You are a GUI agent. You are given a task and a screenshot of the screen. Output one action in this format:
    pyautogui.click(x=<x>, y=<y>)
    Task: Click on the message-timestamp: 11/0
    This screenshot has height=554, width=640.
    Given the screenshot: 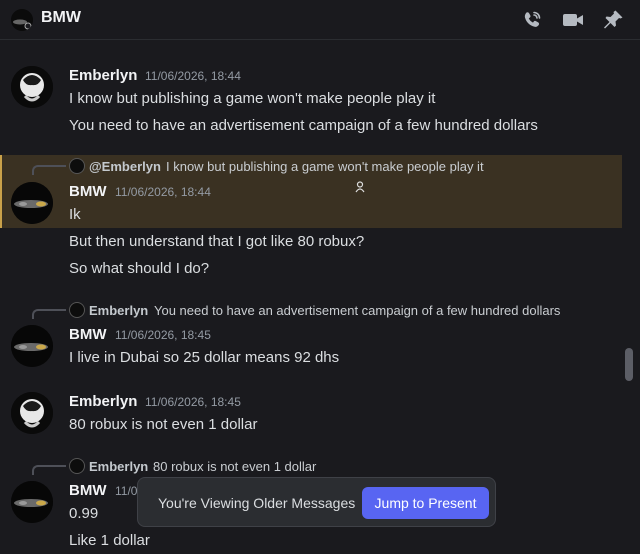 What is the action you would take?
    pyautogui.click(x=126, y=491)
    